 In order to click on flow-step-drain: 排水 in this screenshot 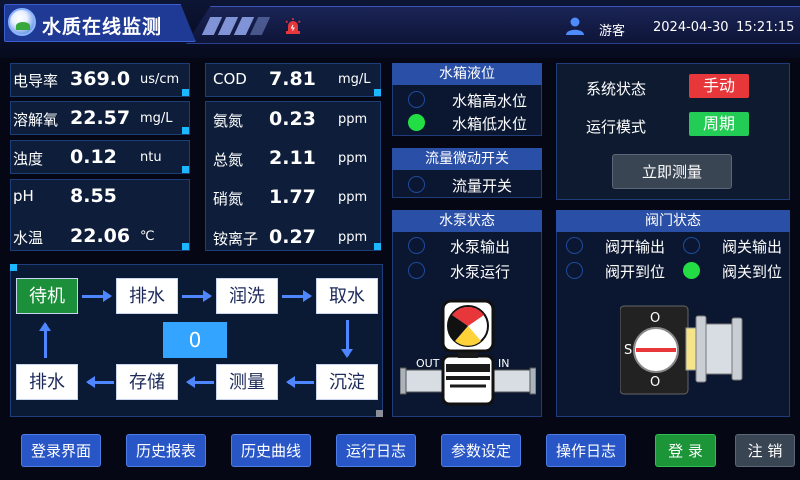, I will do `click(147, 296)`.